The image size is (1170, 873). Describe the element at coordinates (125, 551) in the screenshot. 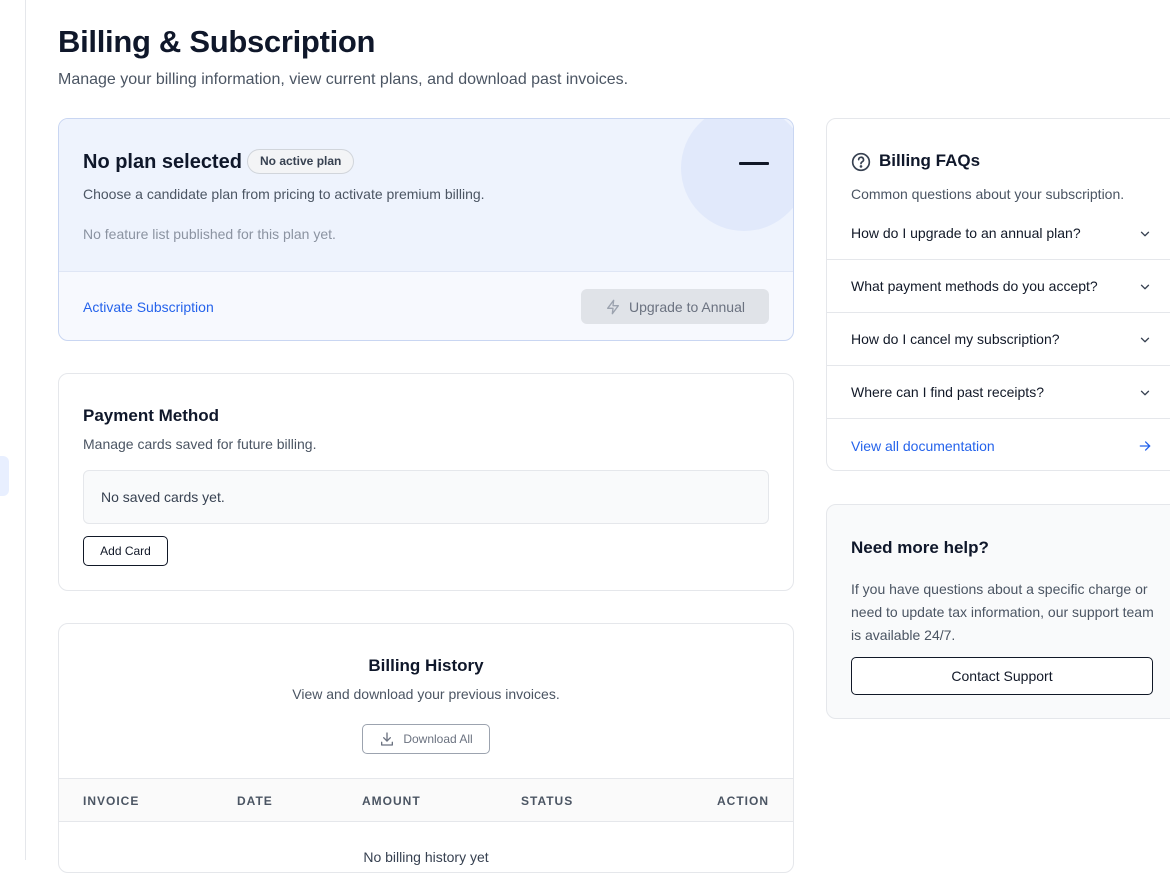

I see `add-card-button: Add Card` at that location.